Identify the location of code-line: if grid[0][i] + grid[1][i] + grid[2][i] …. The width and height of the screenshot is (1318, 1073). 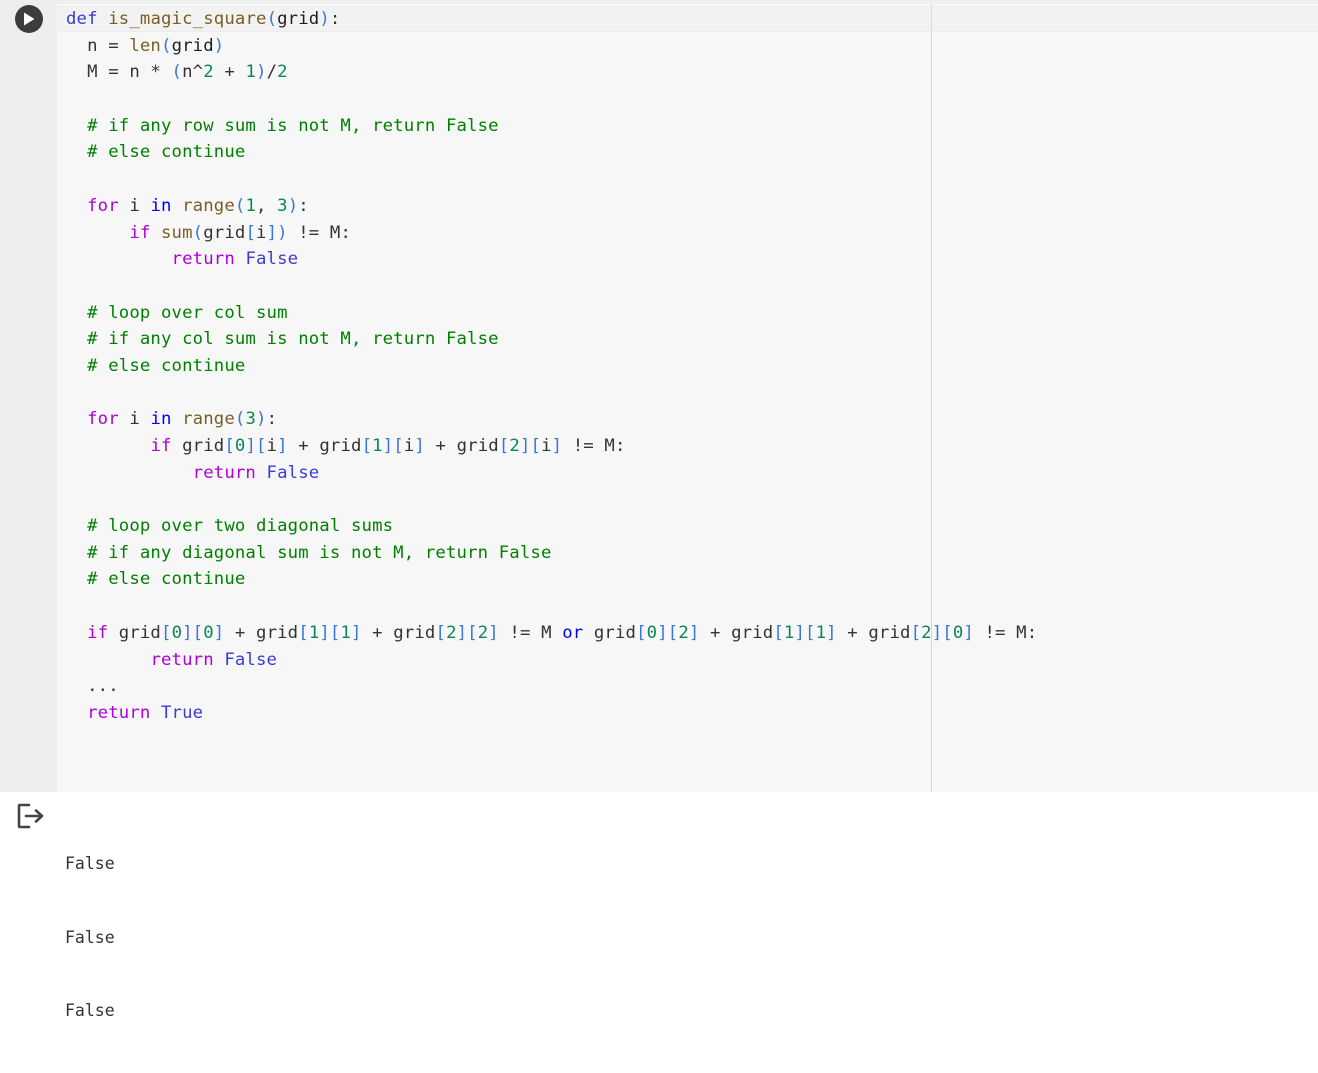
(551, 446).